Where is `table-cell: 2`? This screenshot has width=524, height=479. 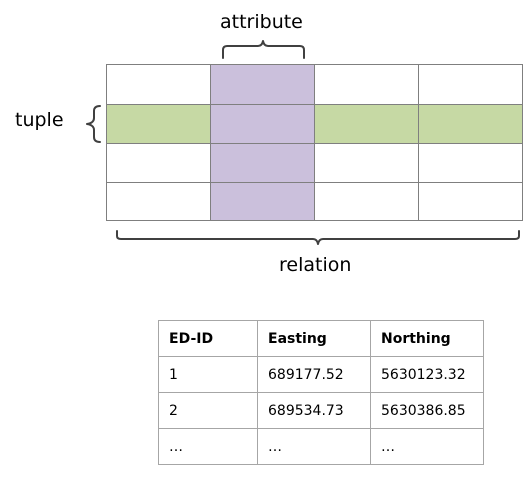
table-cell: 2 is located at coordinates (208, 410).